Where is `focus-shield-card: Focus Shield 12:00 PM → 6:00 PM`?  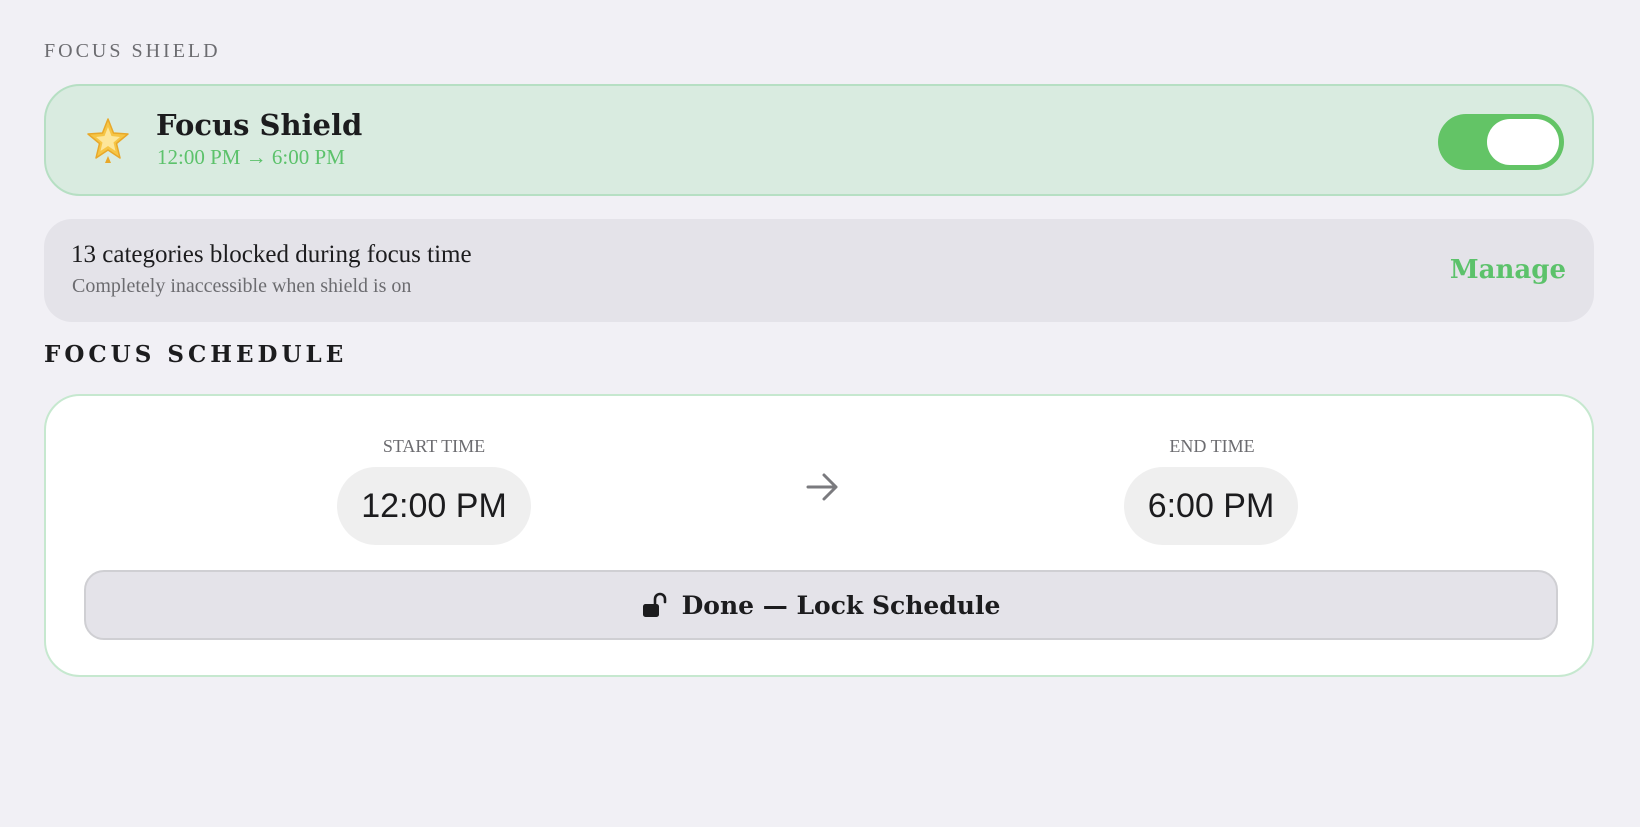 focus-shield-card: Focus Shield 12:00 PM → 6:00 PM is located at coordinates (819, 140).